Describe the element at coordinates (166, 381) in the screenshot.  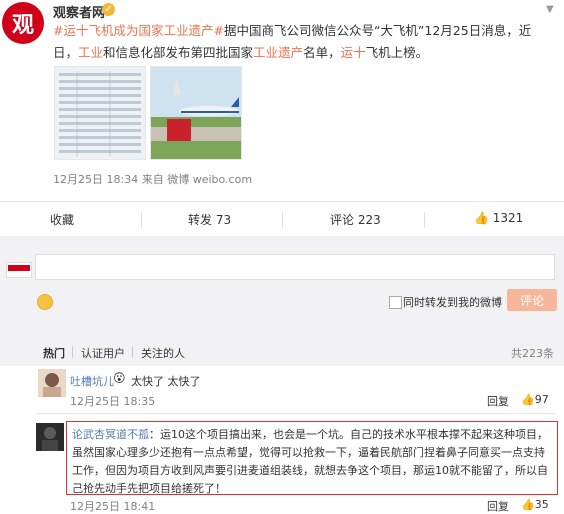
I see `comment-text: 太快了 太快了` at that location.